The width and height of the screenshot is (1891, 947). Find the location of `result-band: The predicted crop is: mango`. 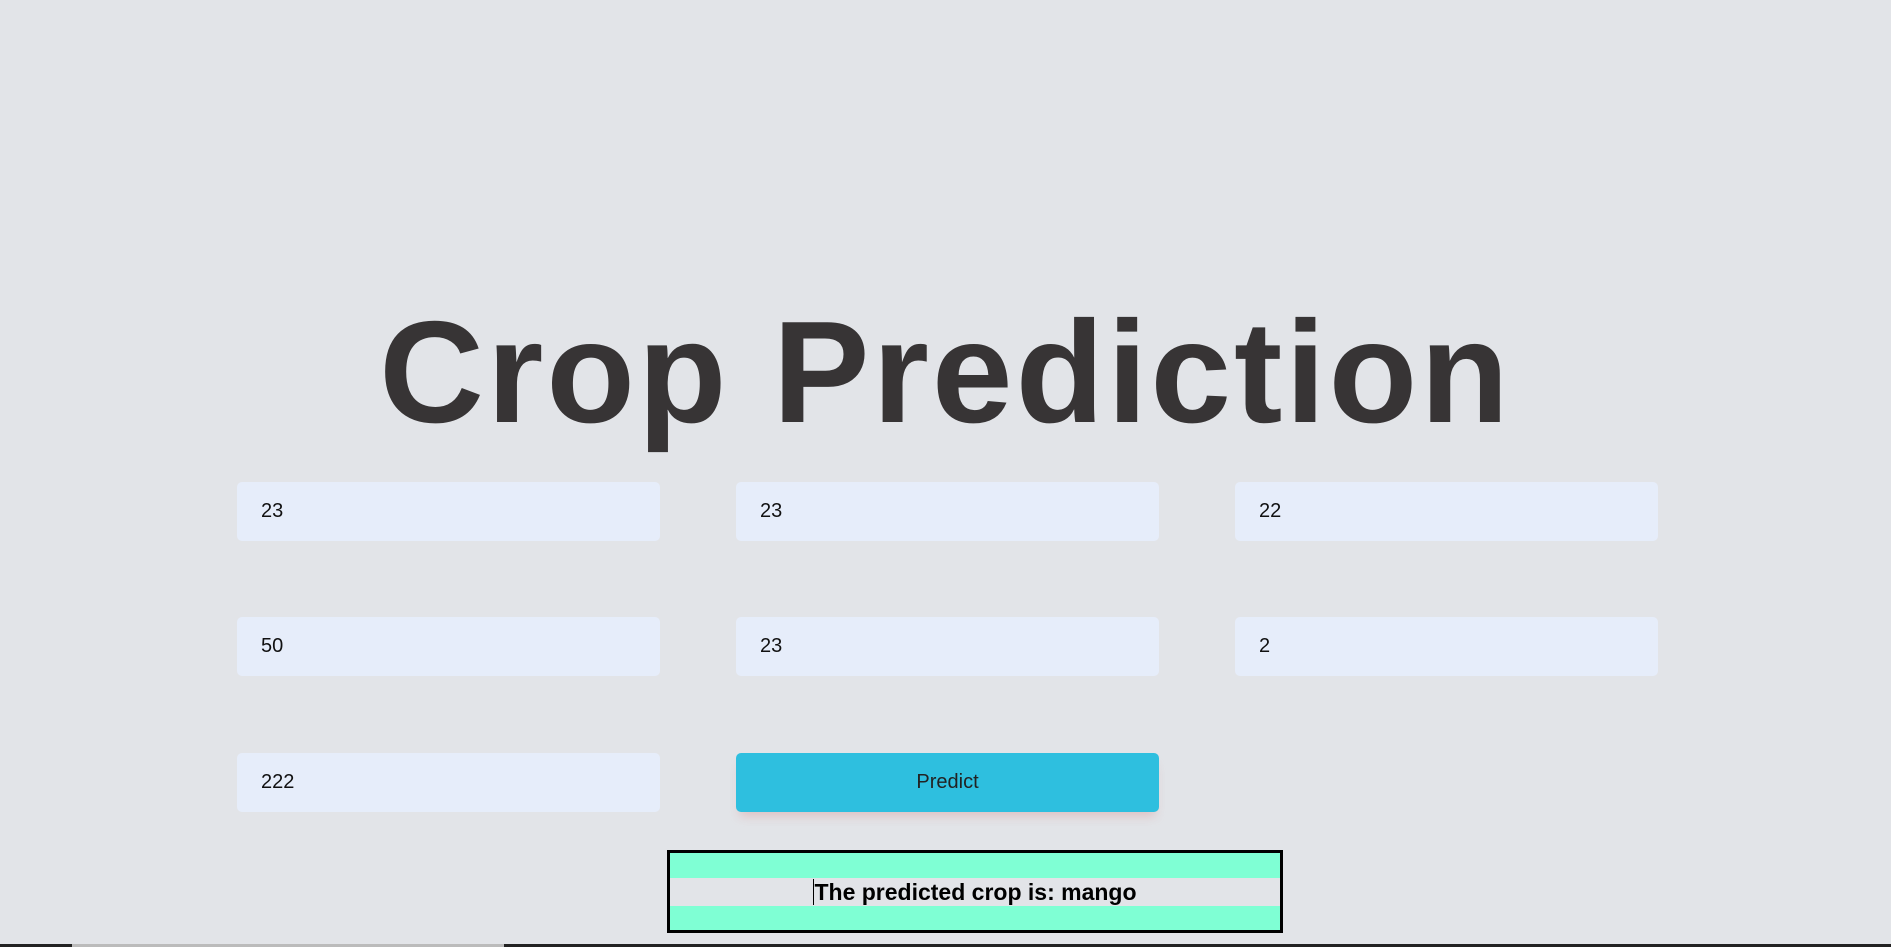

result-band: The predicted crop is: mango is located at coordinates (975, 892).